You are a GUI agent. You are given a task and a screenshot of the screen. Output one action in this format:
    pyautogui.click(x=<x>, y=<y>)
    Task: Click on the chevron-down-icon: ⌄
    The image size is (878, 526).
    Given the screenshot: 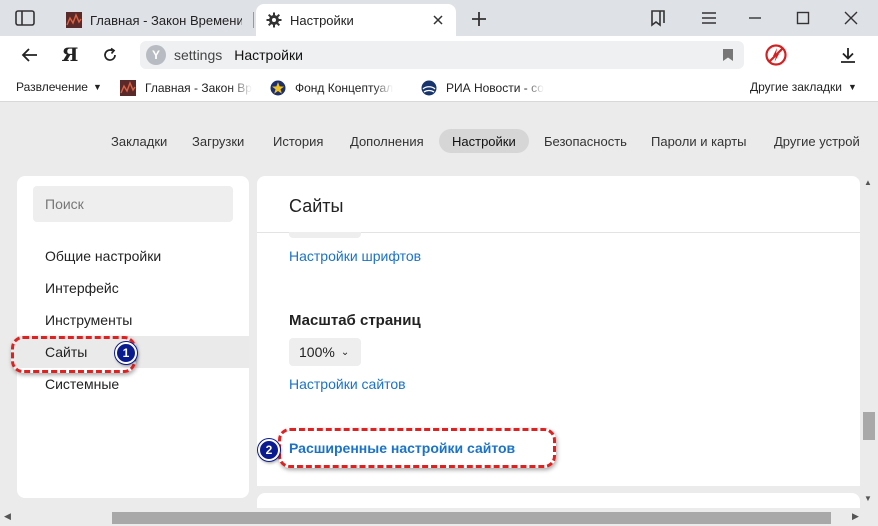 What is the action you would take?
    pyautogui.click(x=345, y=352)
    